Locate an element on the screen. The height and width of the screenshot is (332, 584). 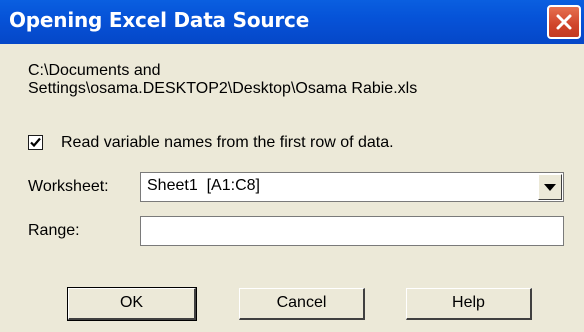
close-icon is located at coordinates (564, 22).